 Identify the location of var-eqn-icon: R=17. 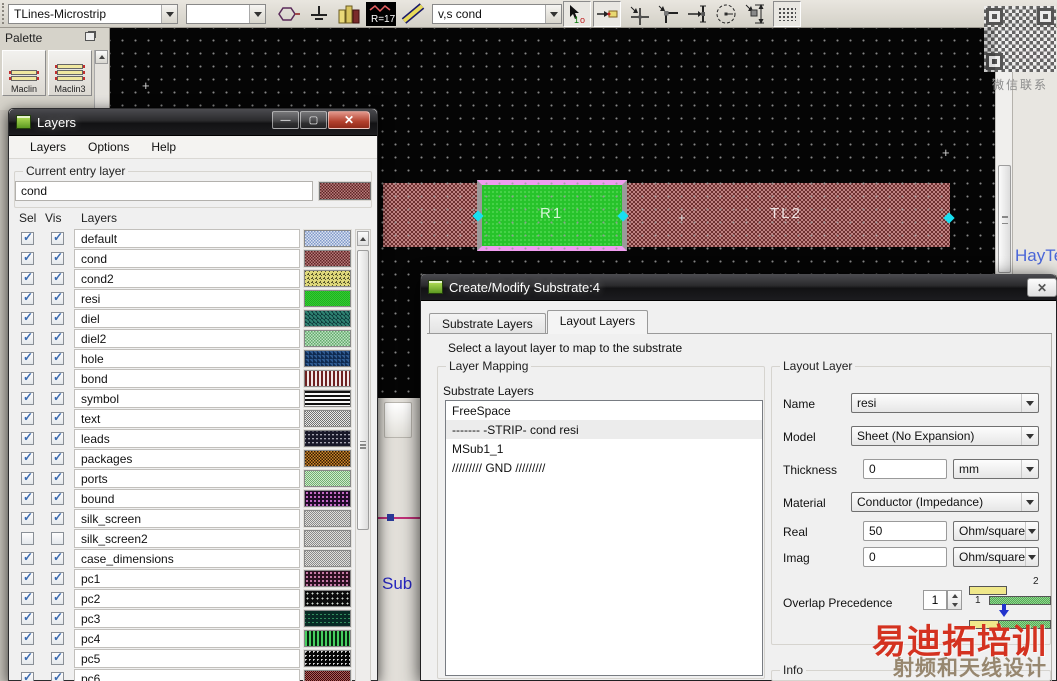
(381, 14).